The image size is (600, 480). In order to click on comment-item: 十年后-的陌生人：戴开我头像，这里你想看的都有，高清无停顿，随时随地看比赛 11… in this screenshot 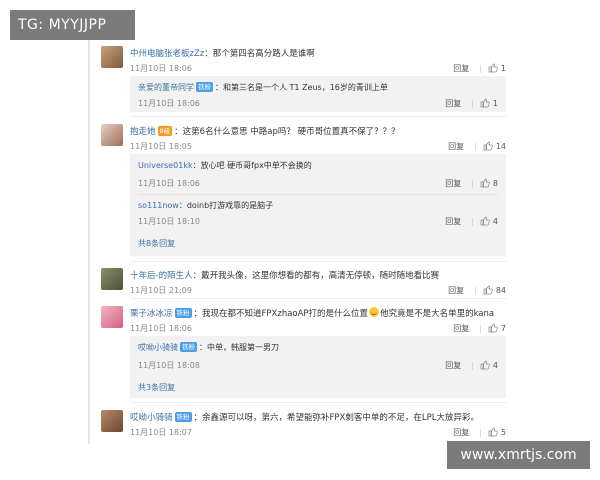, I will do `click(301, 281)`.